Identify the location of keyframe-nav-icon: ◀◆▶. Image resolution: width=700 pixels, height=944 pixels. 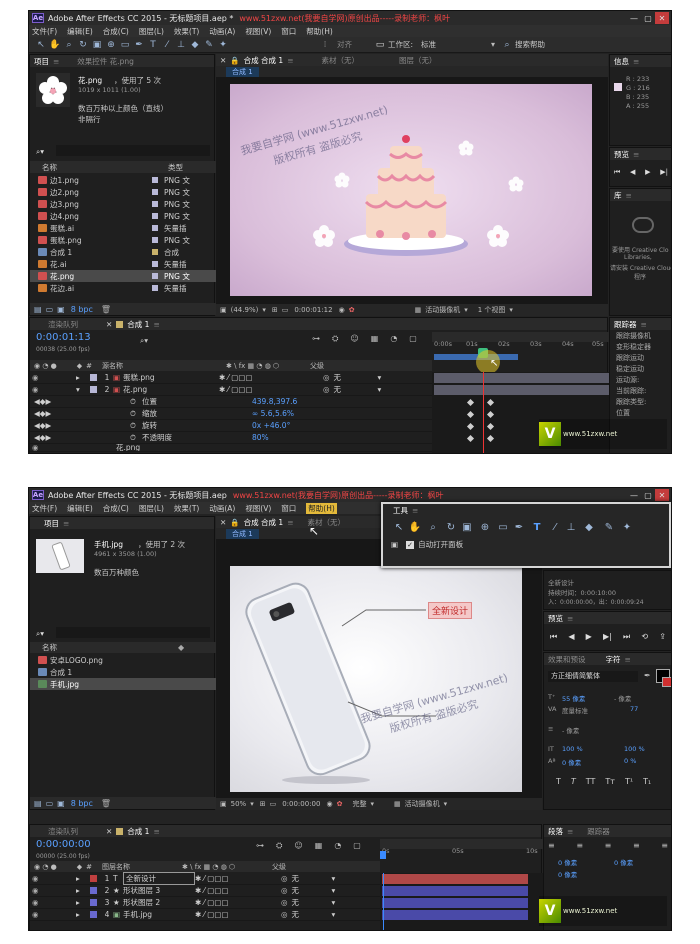
(80, 425).